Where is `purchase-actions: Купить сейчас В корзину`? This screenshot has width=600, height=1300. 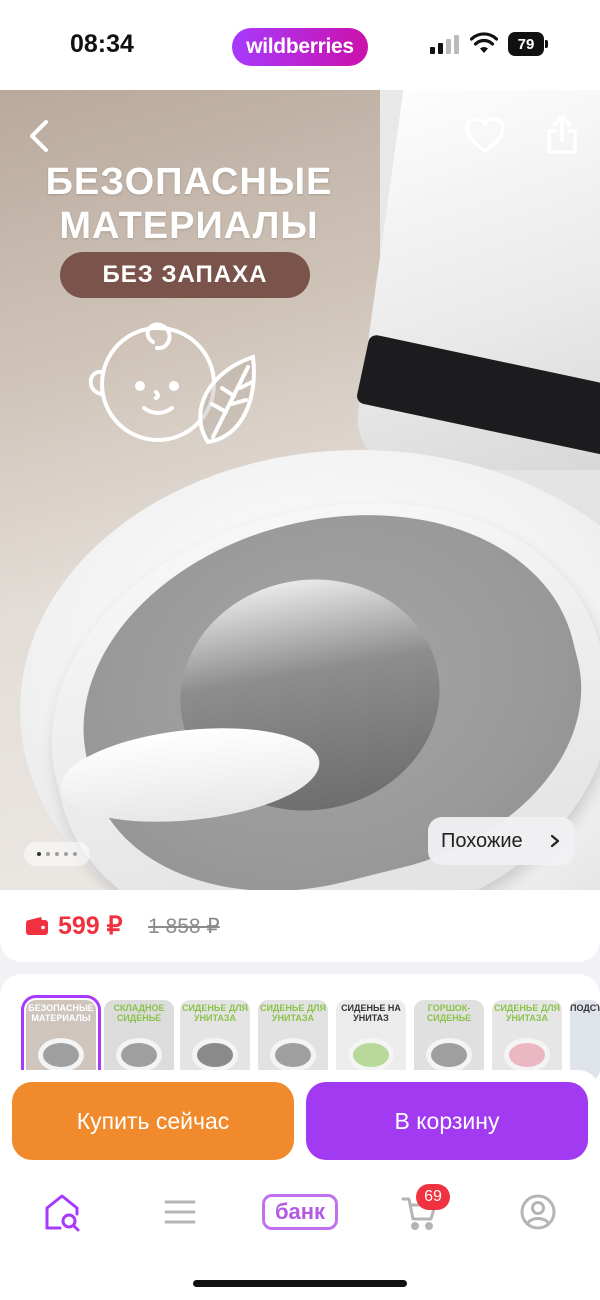
purchase-actions: Купить сейчас В корзину is located at coordinates (300, 1120).